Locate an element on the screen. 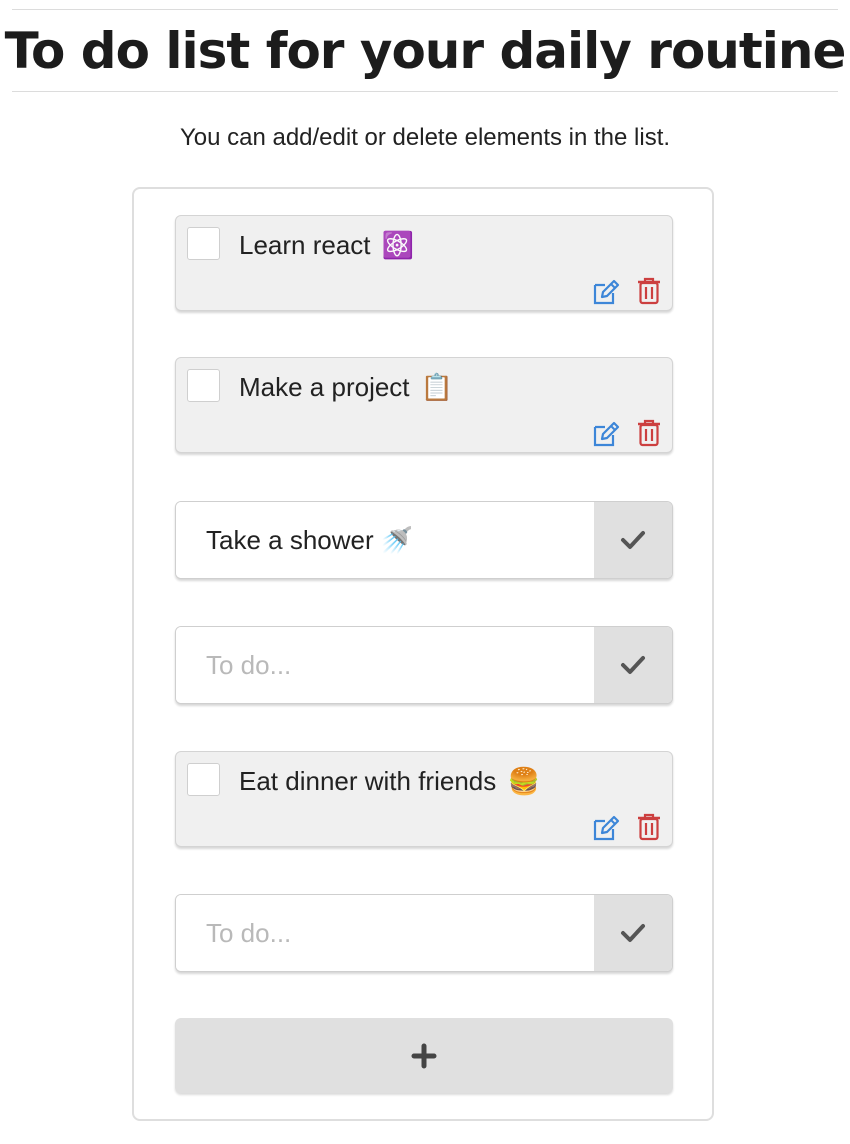 Image resolution: width=850 pixels, height=1144 pixels. atom-emoji-icon: ⚛️ is located at coordinates (398, 245).